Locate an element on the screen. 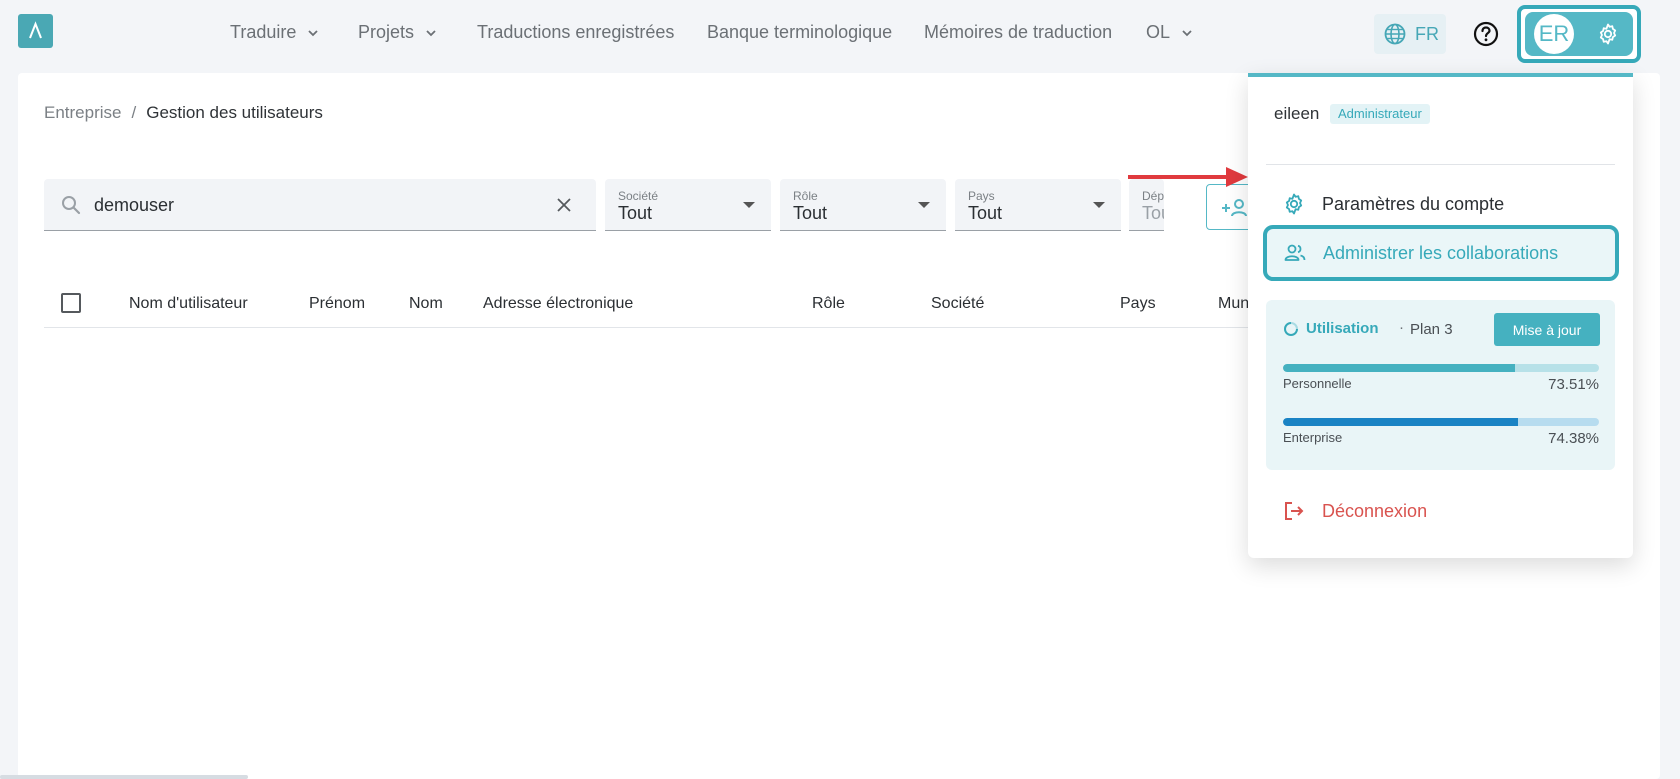 This screenshot has height=779, width=1680. col-pays: Pays is located at coordinates (1138, 304).